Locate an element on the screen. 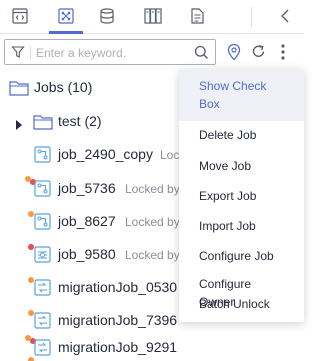 The width and height of the screenshot is (320, 361). menu-item-delete-job: Delete Job is located at coordinates (241, 135).